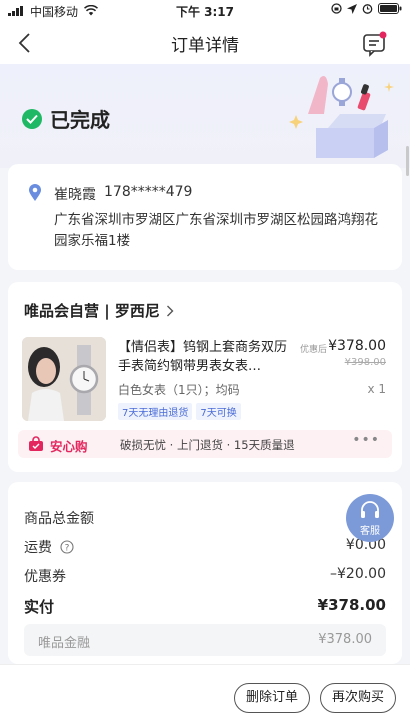  Describe the element at coordinates (205, 46) in the screenshot. I see `page-title: 订单详情` at that location.